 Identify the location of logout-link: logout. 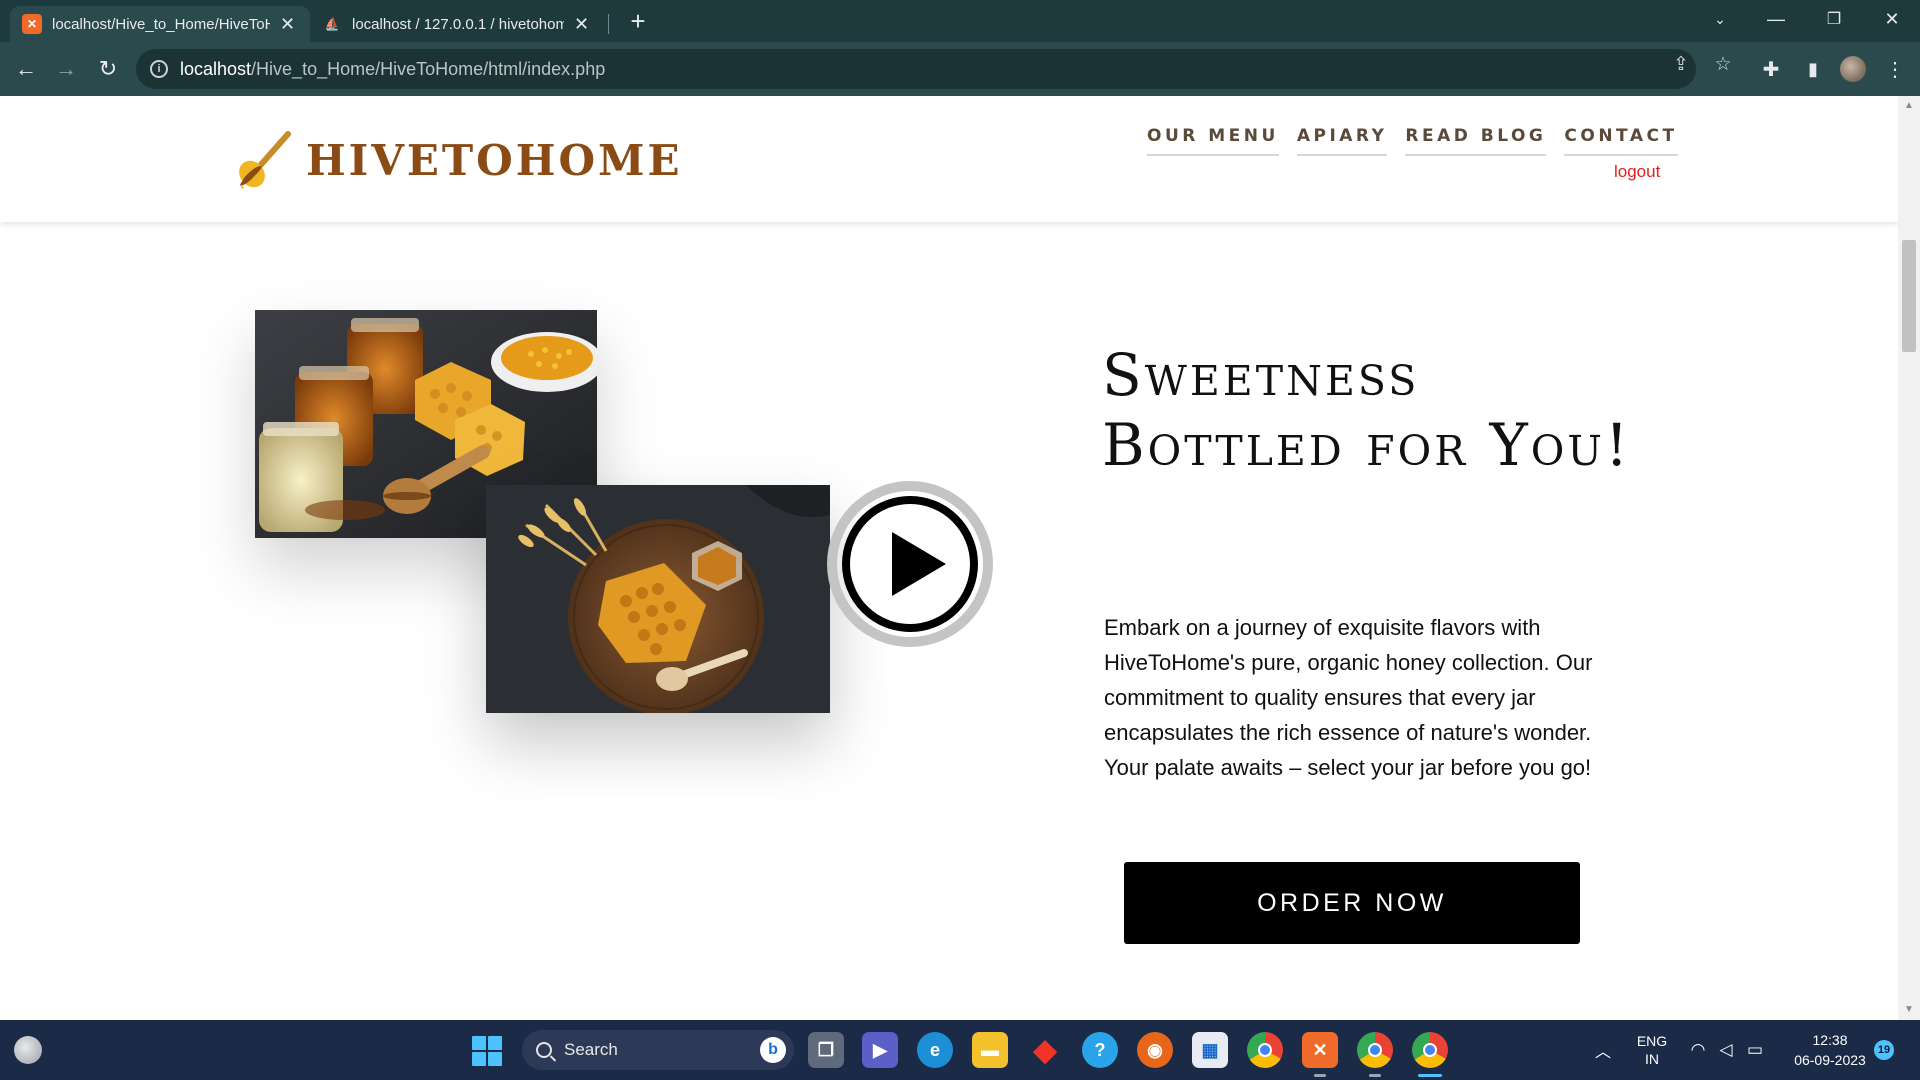
(1637, 172).